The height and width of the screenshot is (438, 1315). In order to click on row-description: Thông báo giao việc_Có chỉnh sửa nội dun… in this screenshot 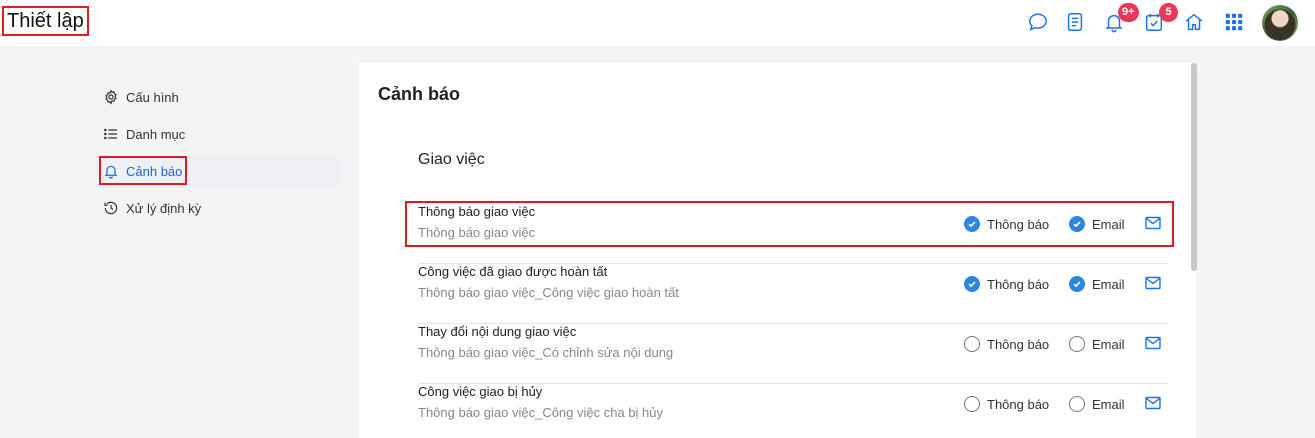, I will do `click(546, 352)`.